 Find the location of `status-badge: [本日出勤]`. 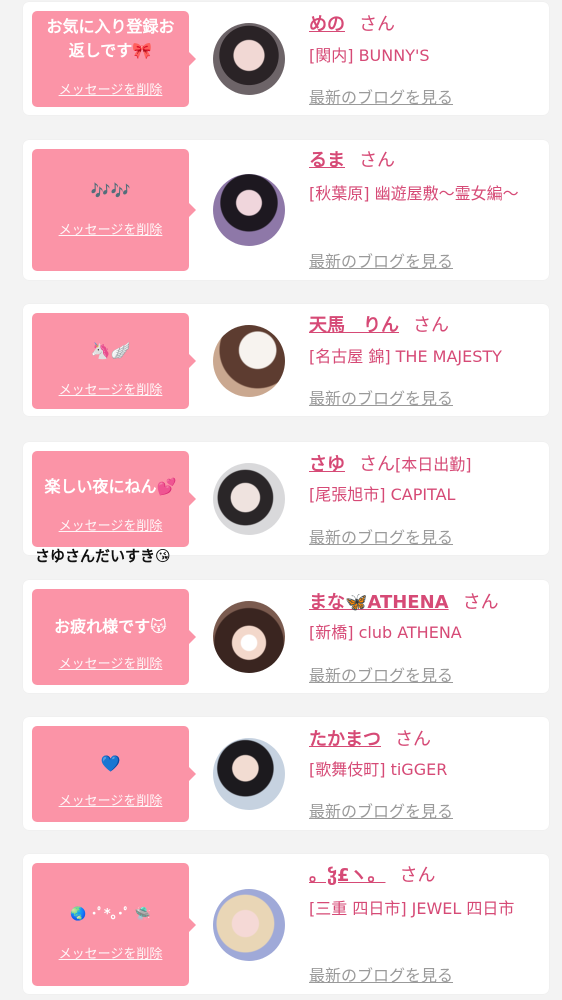

status-badge: [本日出勤] is located at coordinates (433, 464).